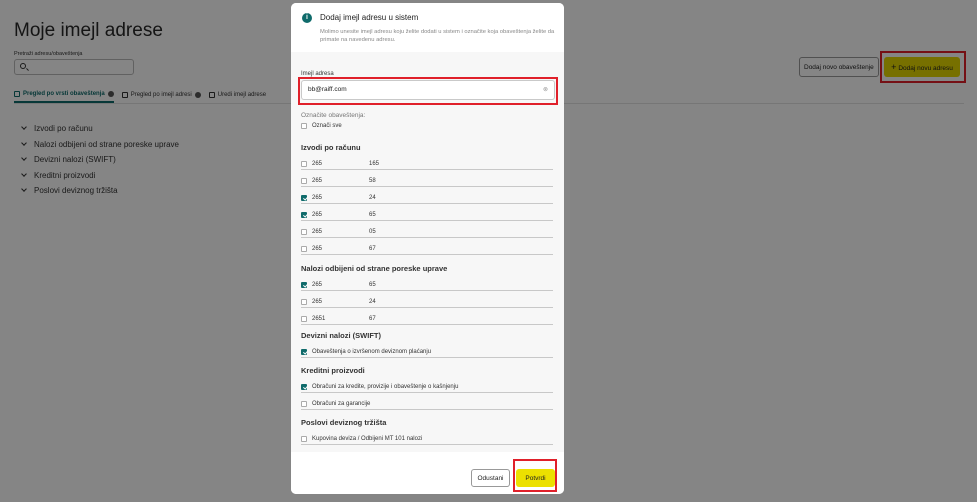 The width and height of the screenshot is (977, 502). Describe the element at coordinates (369, 17) in the screenshot. I see `modal-title: Dodaj imejl adresu u sistem` at that location.